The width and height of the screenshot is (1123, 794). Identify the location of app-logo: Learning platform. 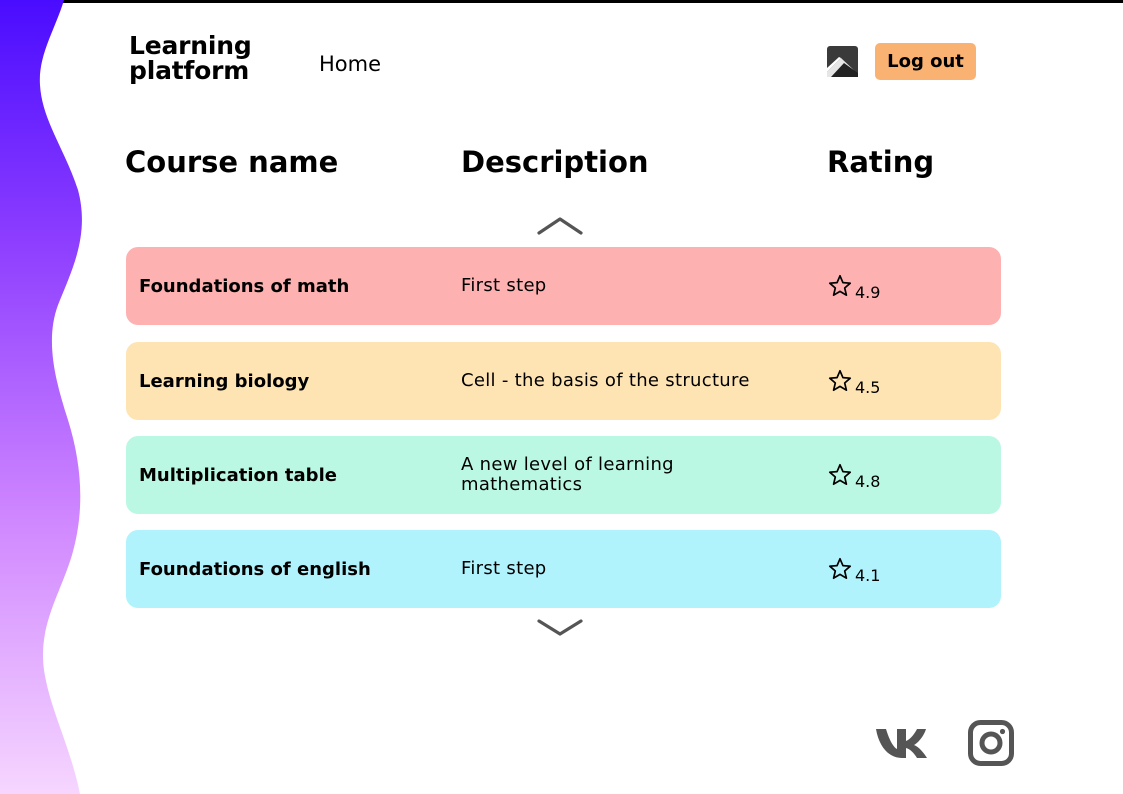
(190, 58).